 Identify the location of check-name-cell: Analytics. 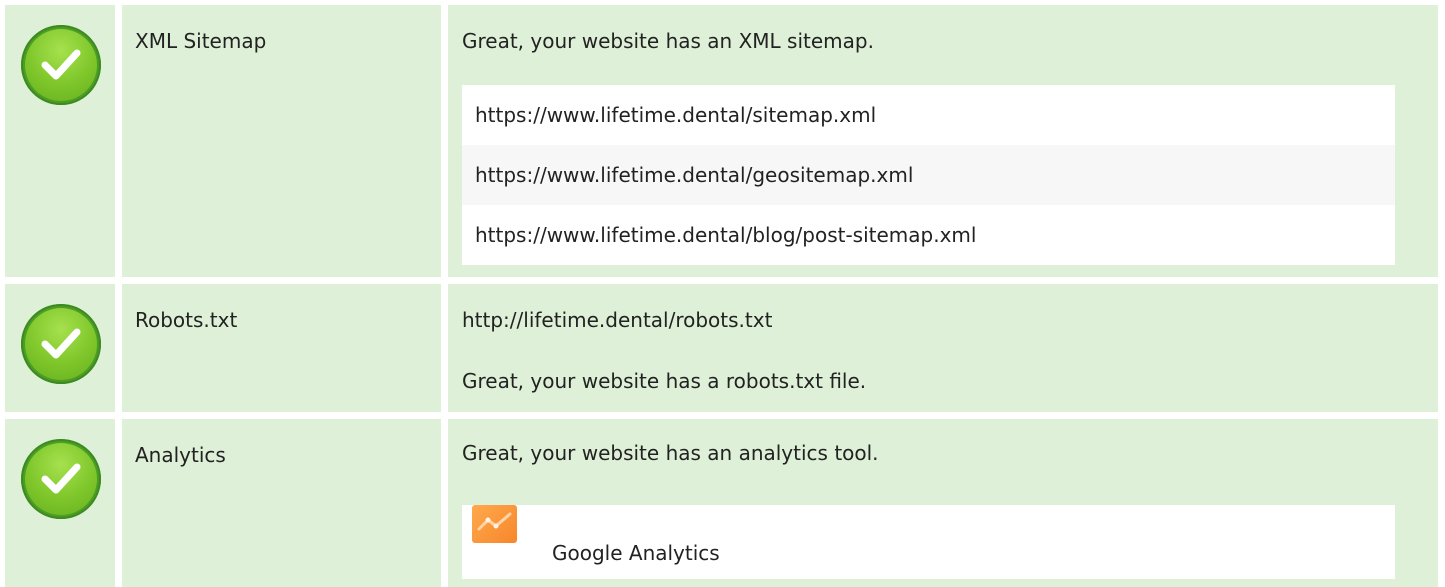
(281, 503).